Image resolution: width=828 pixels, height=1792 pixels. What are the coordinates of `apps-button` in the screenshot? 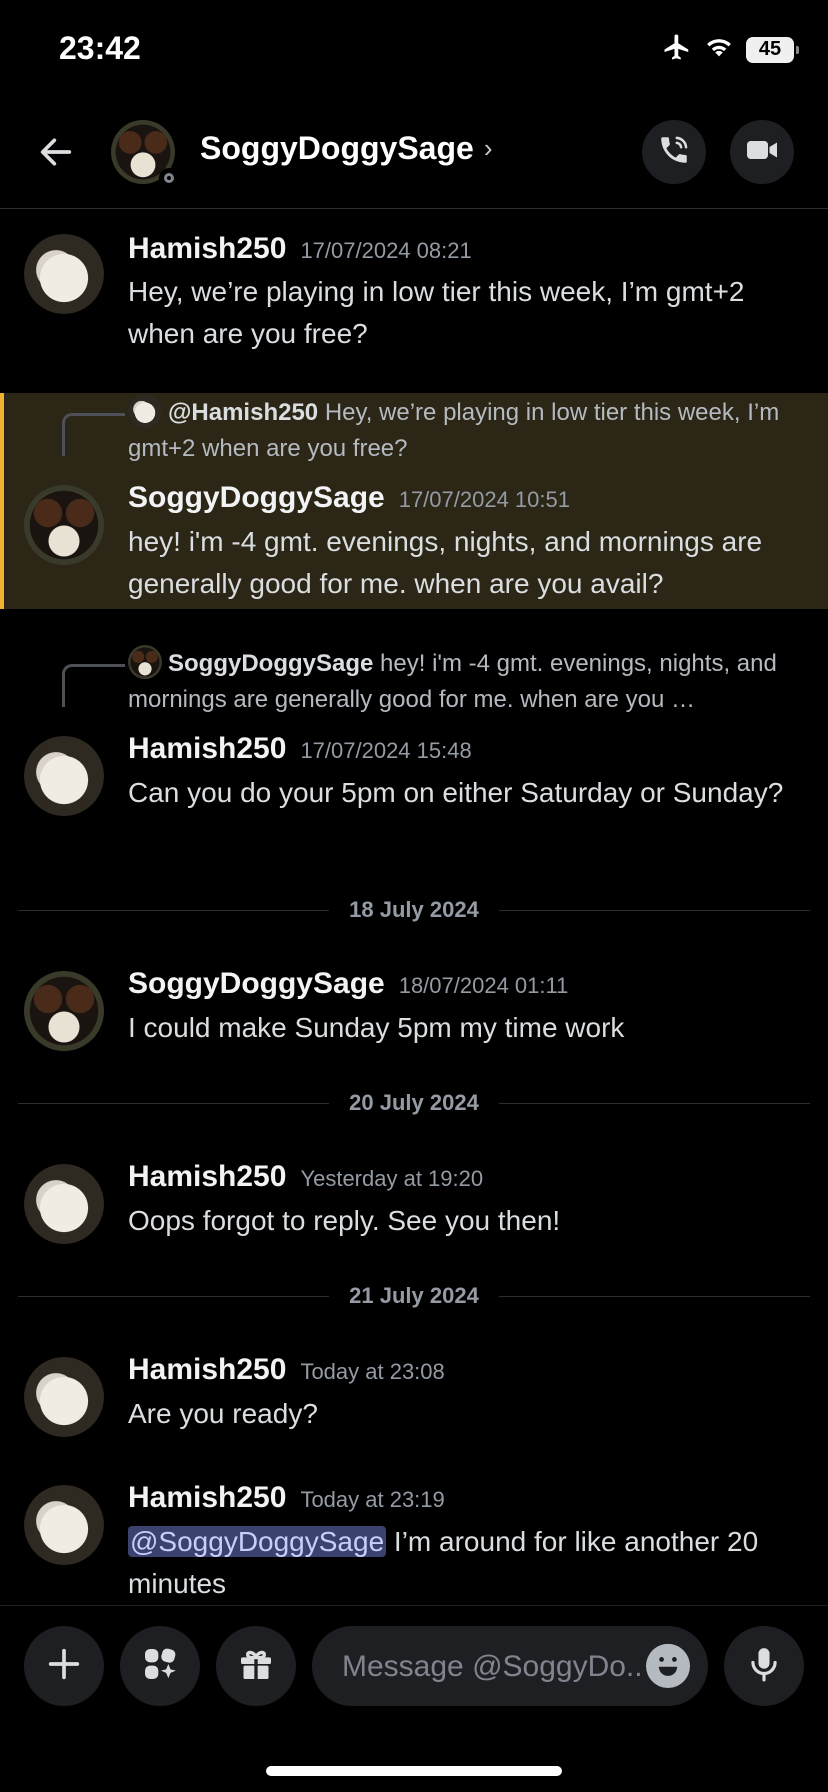 It's located at (160, 1666).